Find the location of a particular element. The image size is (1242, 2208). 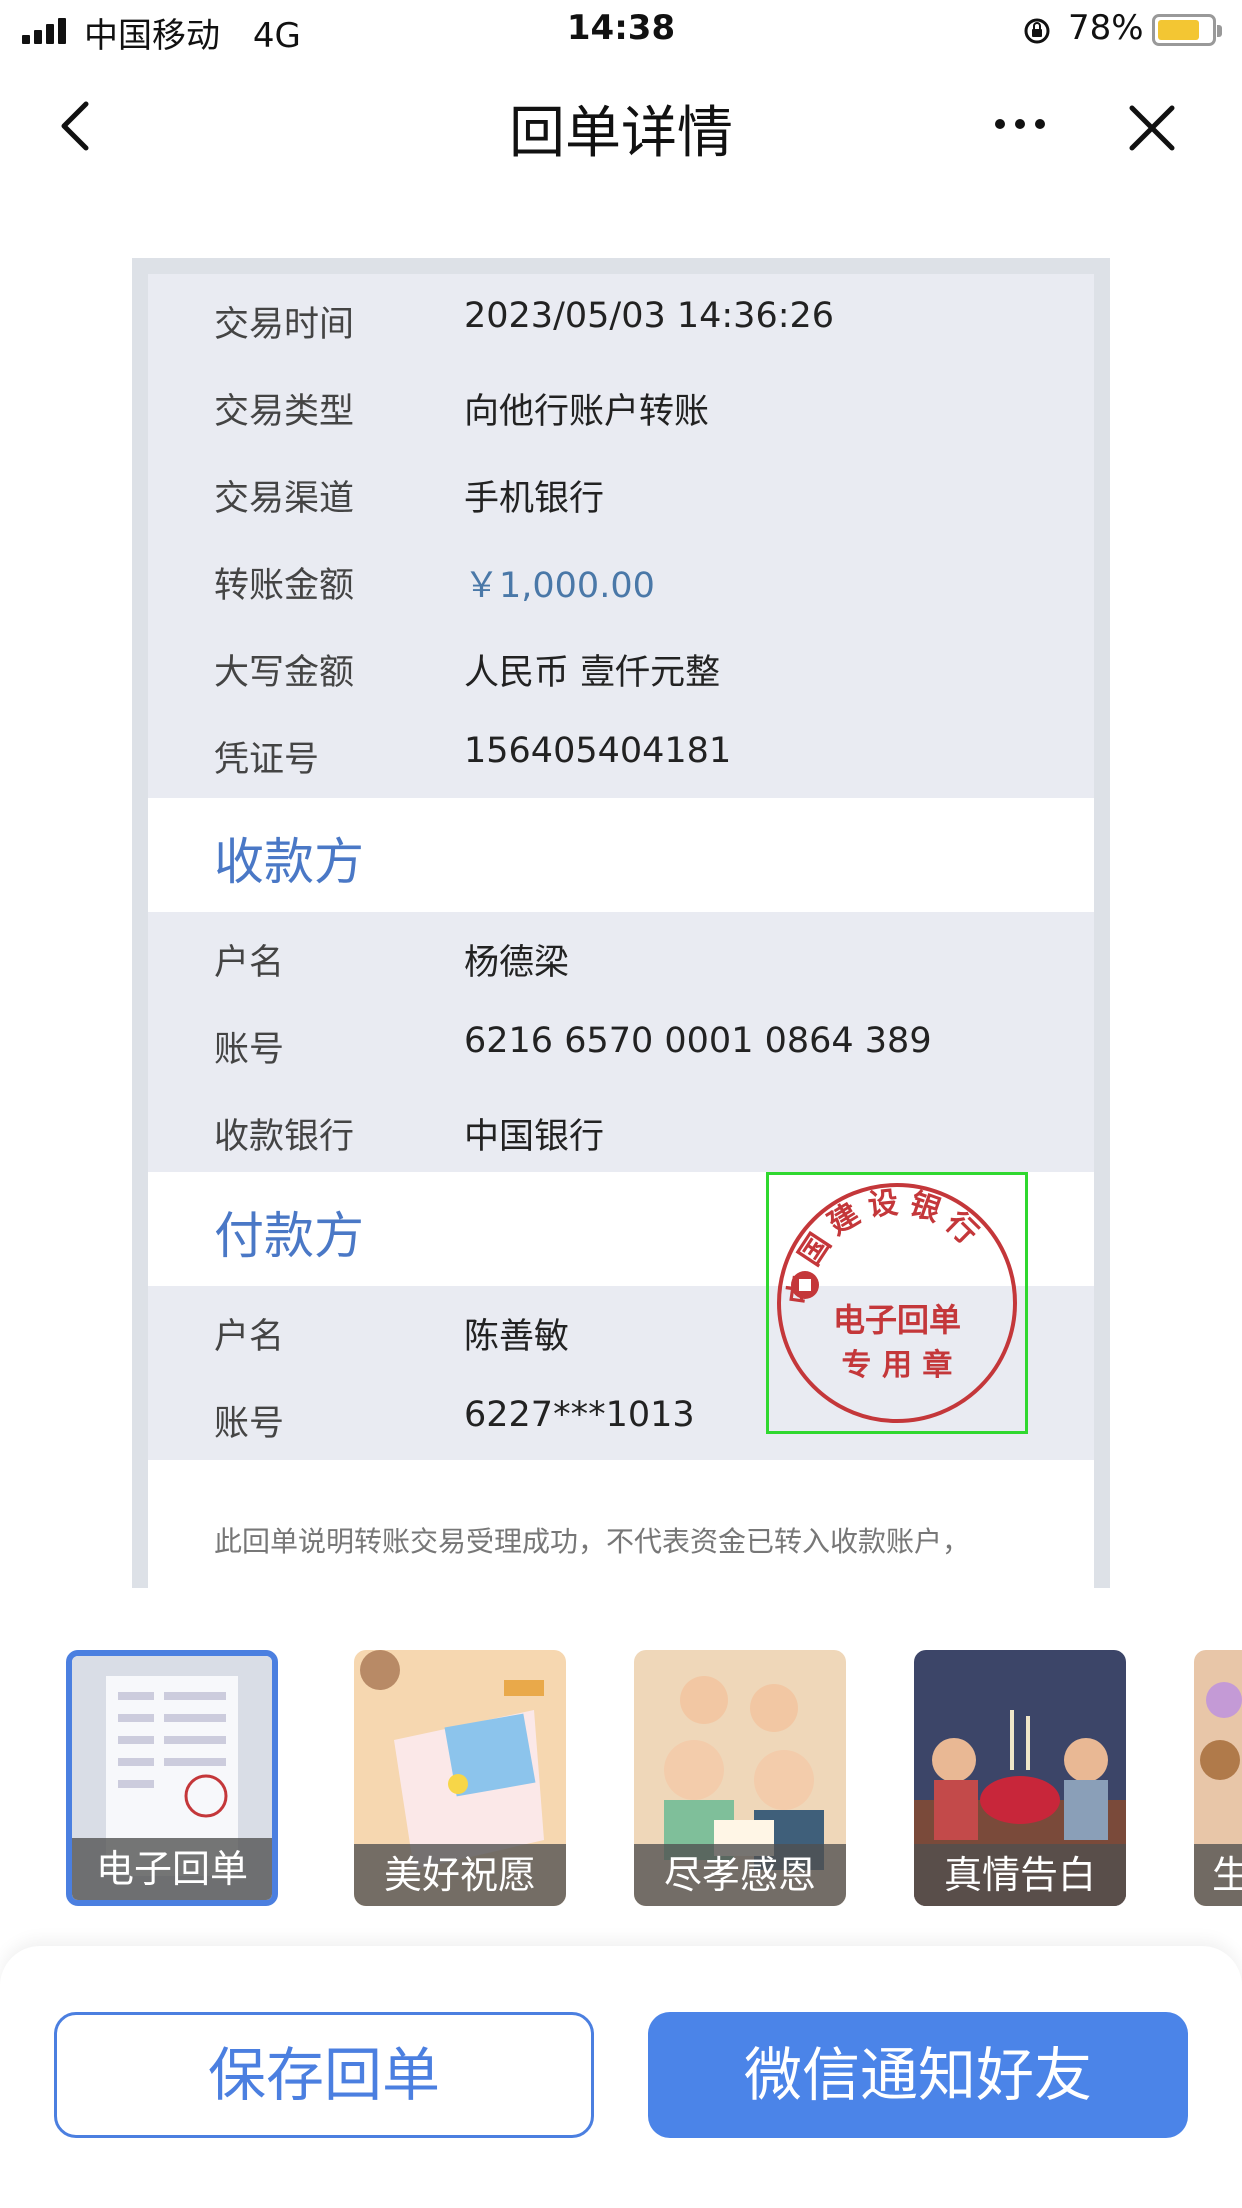

receipt-row: 凭证号 156405404181 is located at coordinates (621, 753).